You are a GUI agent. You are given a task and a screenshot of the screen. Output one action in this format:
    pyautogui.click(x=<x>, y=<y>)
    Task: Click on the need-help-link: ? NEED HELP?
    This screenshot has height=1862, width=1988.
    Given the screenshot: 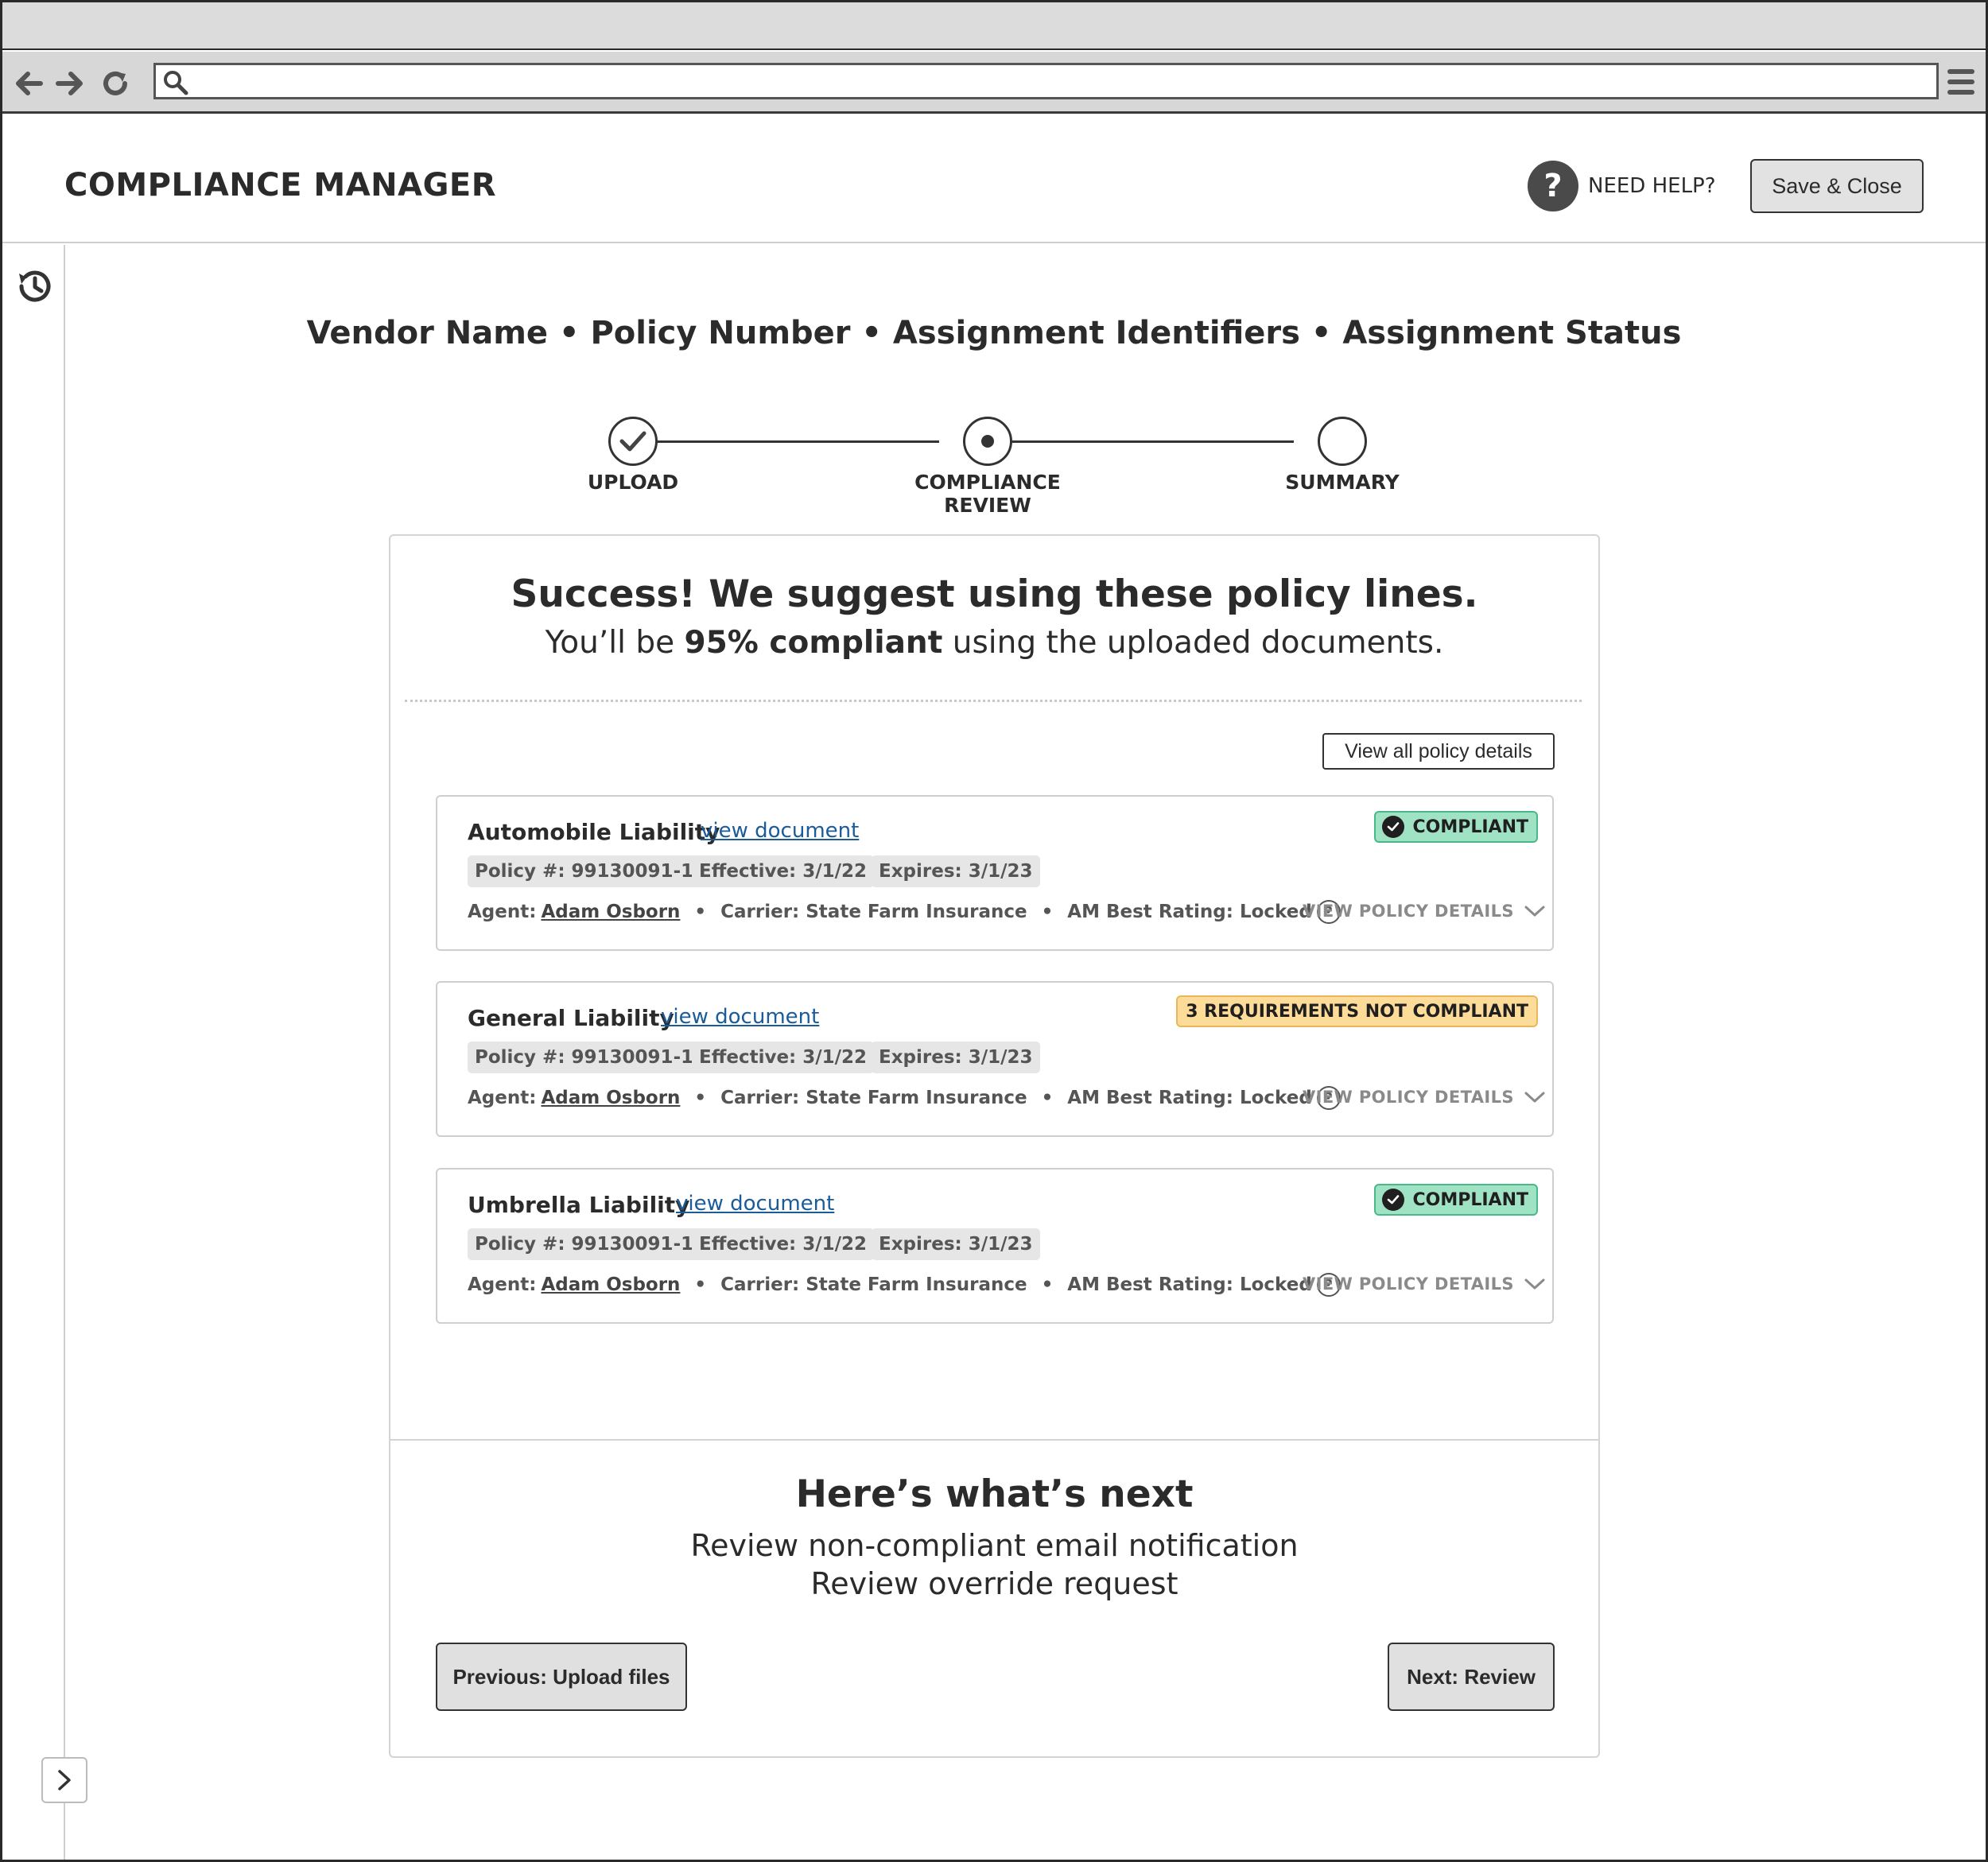 What is the action you would take?
    pyautogui.click(x=1622, y=186)
    